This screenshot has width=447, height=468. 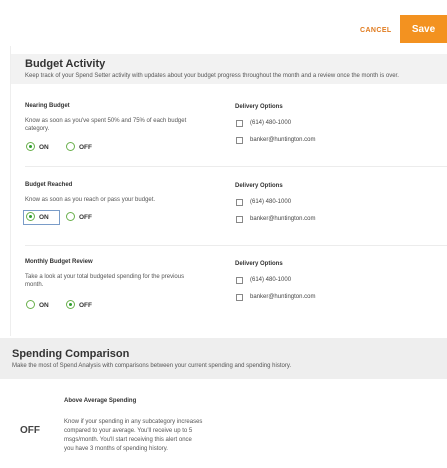 I want to click on alert-title-above-average: Above Average Spending, so click(x=100, y=401).